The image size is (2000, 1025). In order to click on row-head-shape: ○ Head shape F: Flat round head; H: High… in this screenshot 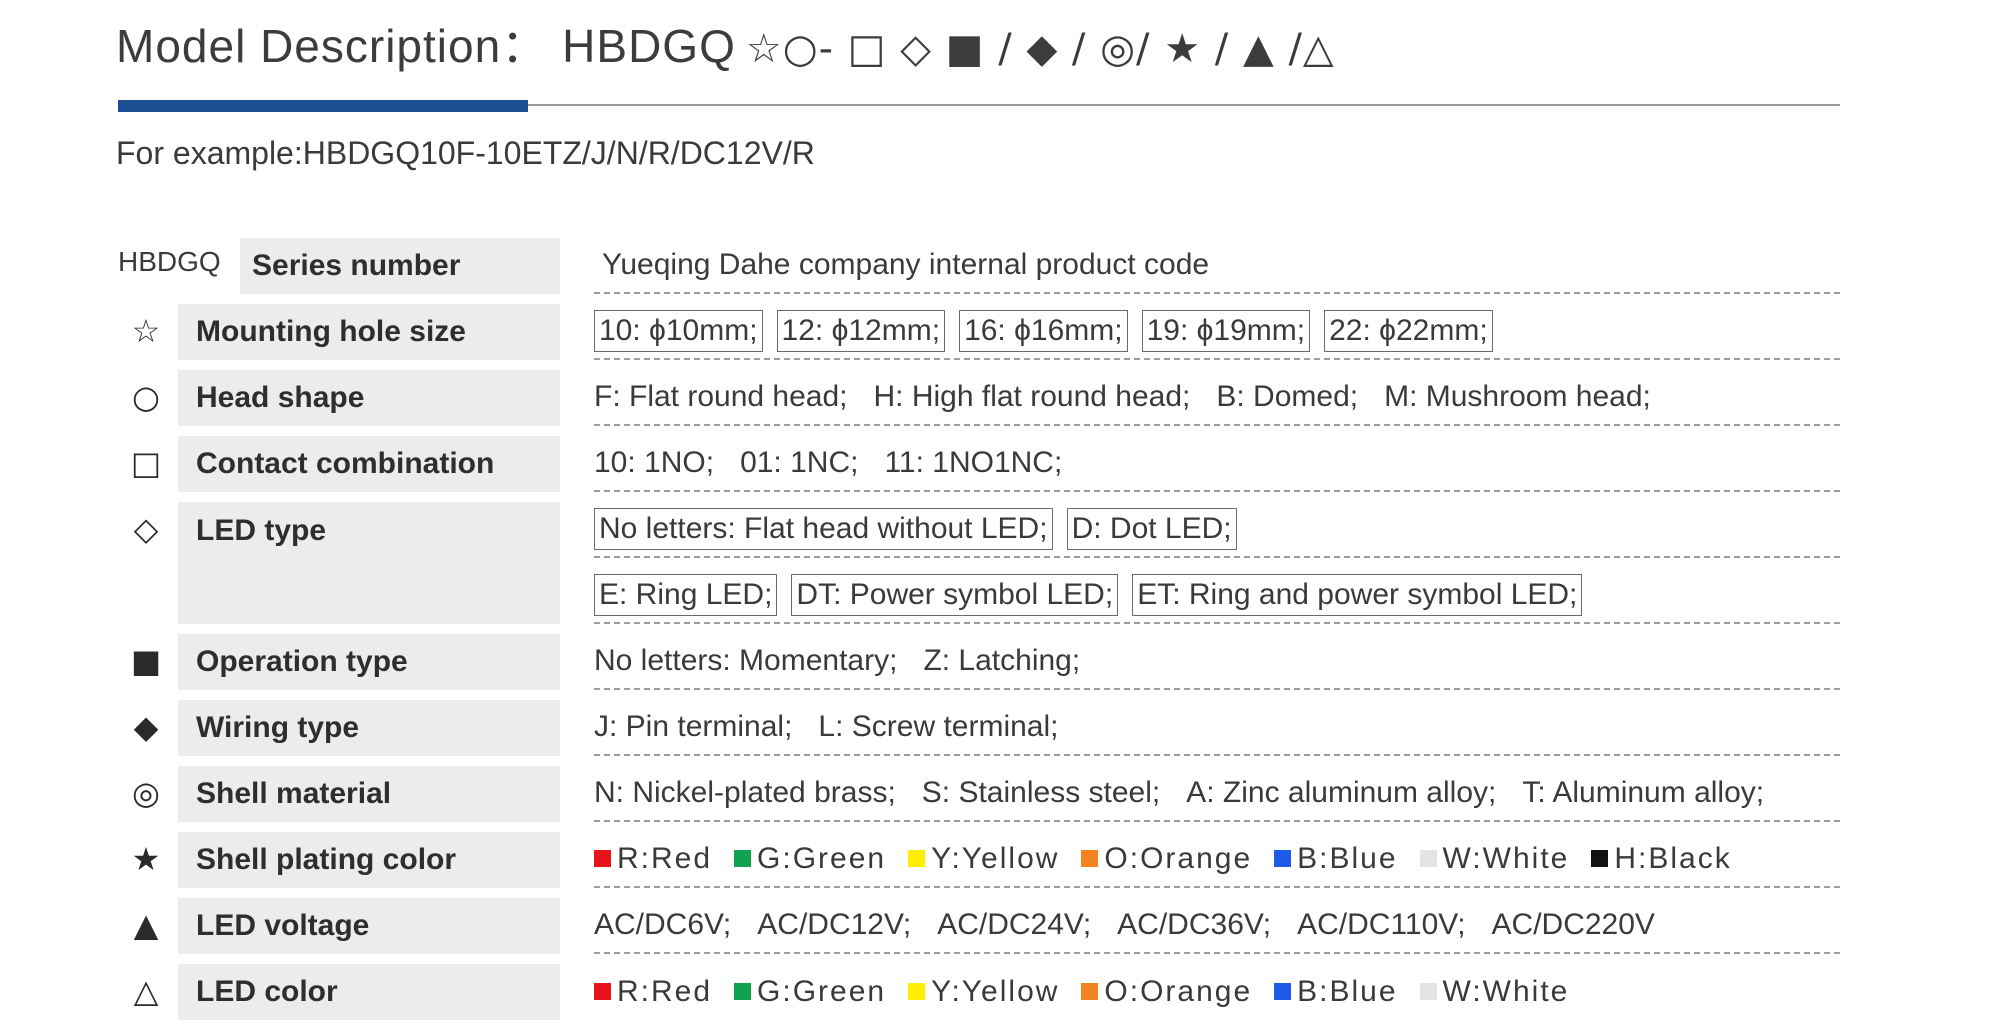, I will do `click(1000, 398)`.